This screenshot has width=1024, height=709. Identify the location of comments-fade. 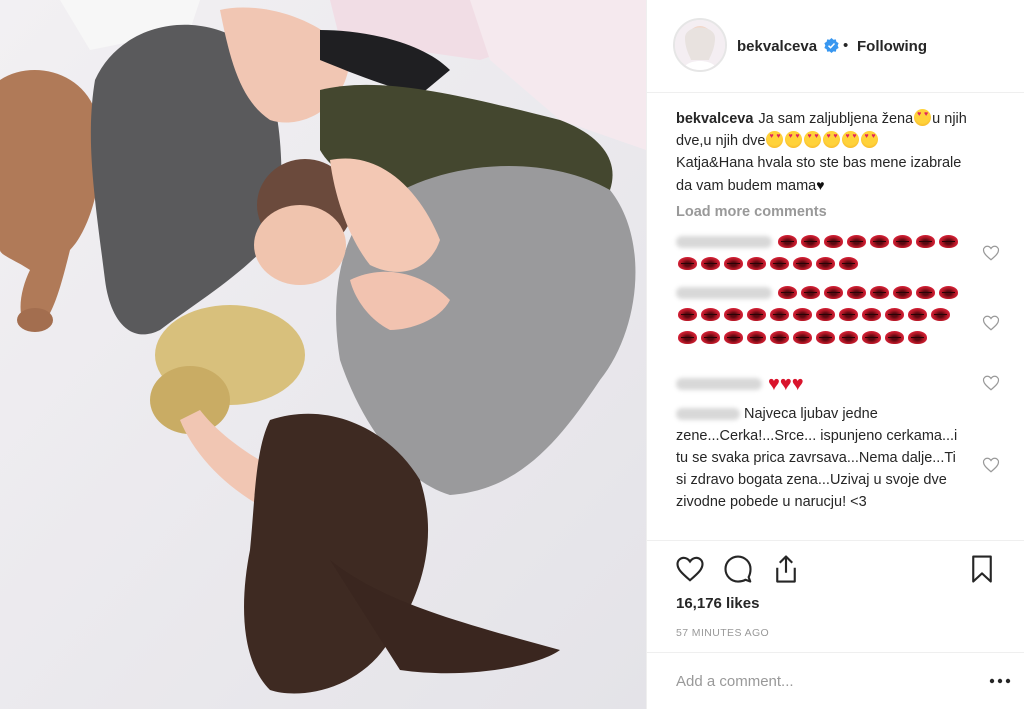
(835, 530).